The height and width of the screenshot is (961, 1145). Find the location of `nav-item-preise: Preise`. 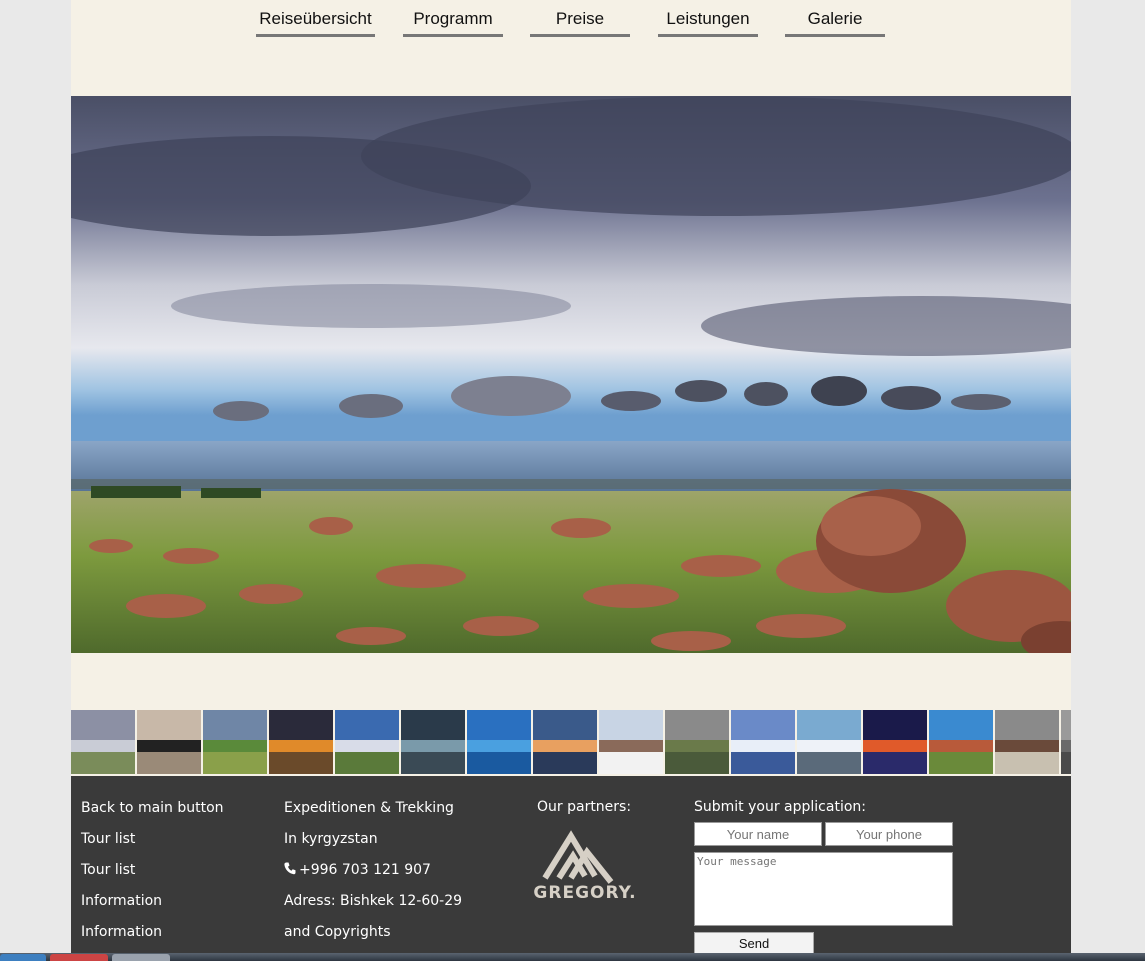

nav-item-preise: Preise is located at coordinates (580, 22).